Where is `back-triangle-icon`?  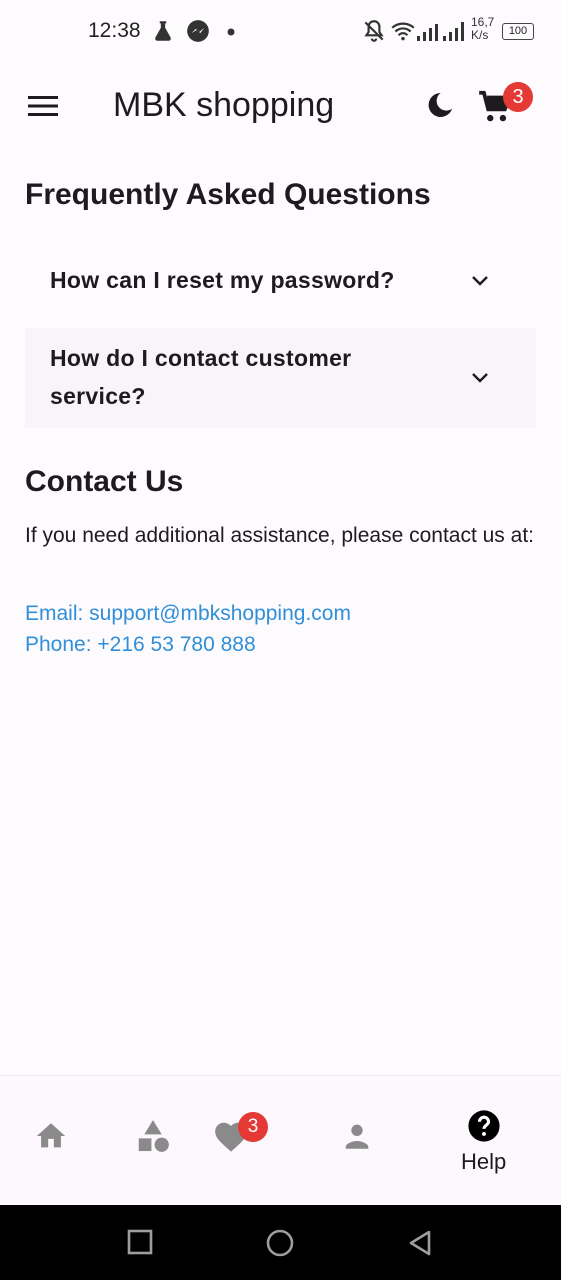 back-triangle-icon is located at coordinates (420, 1243).